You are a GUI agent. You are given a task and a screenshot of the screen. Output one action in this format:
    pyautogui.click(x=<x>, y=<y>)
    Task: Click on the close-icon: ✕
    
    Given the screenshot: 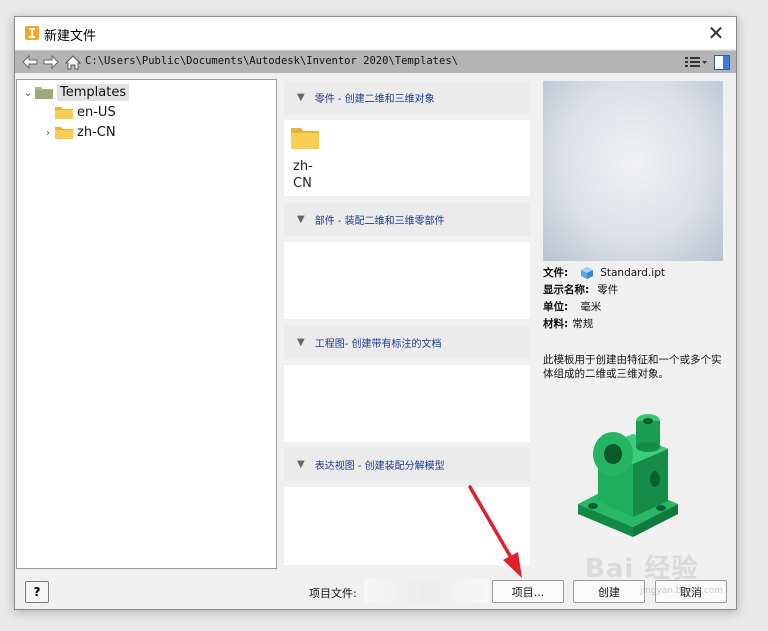 What is the action you would take?
    pyautogui.click(x=716, y=33)
    